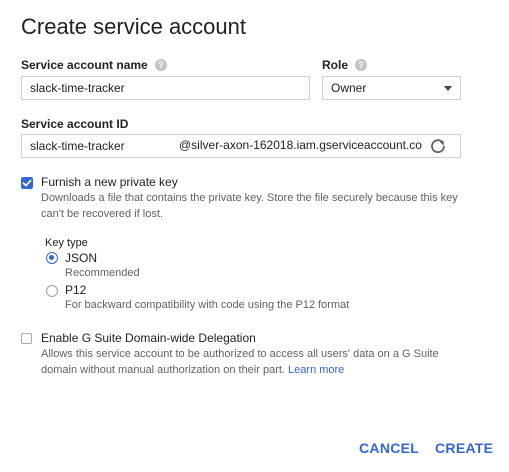 This screenshot has height=472, width=509. Describe the element at coordinates (389, 448) in the screenshot. I see `cancel-button: CANCEL` at that location.